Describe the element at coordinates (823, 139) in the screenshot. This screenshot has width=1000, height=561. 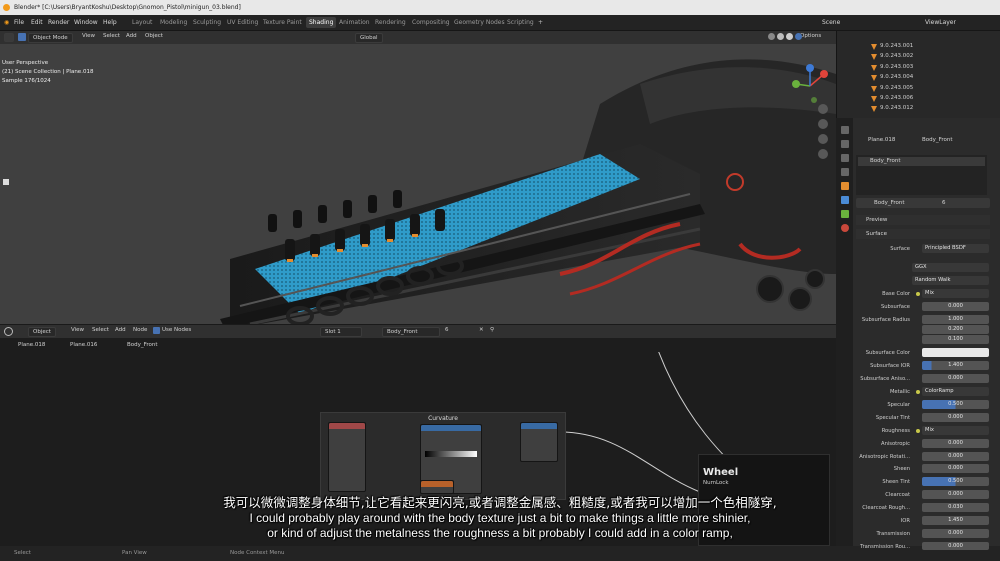
I see `camera-icon` at that location.